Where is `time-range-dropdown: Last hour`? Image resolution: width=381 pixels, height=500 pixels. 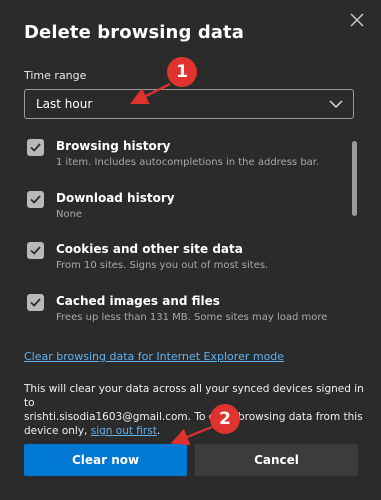
time-range-dropdown: Last hour is located at coordinates (189, 104).